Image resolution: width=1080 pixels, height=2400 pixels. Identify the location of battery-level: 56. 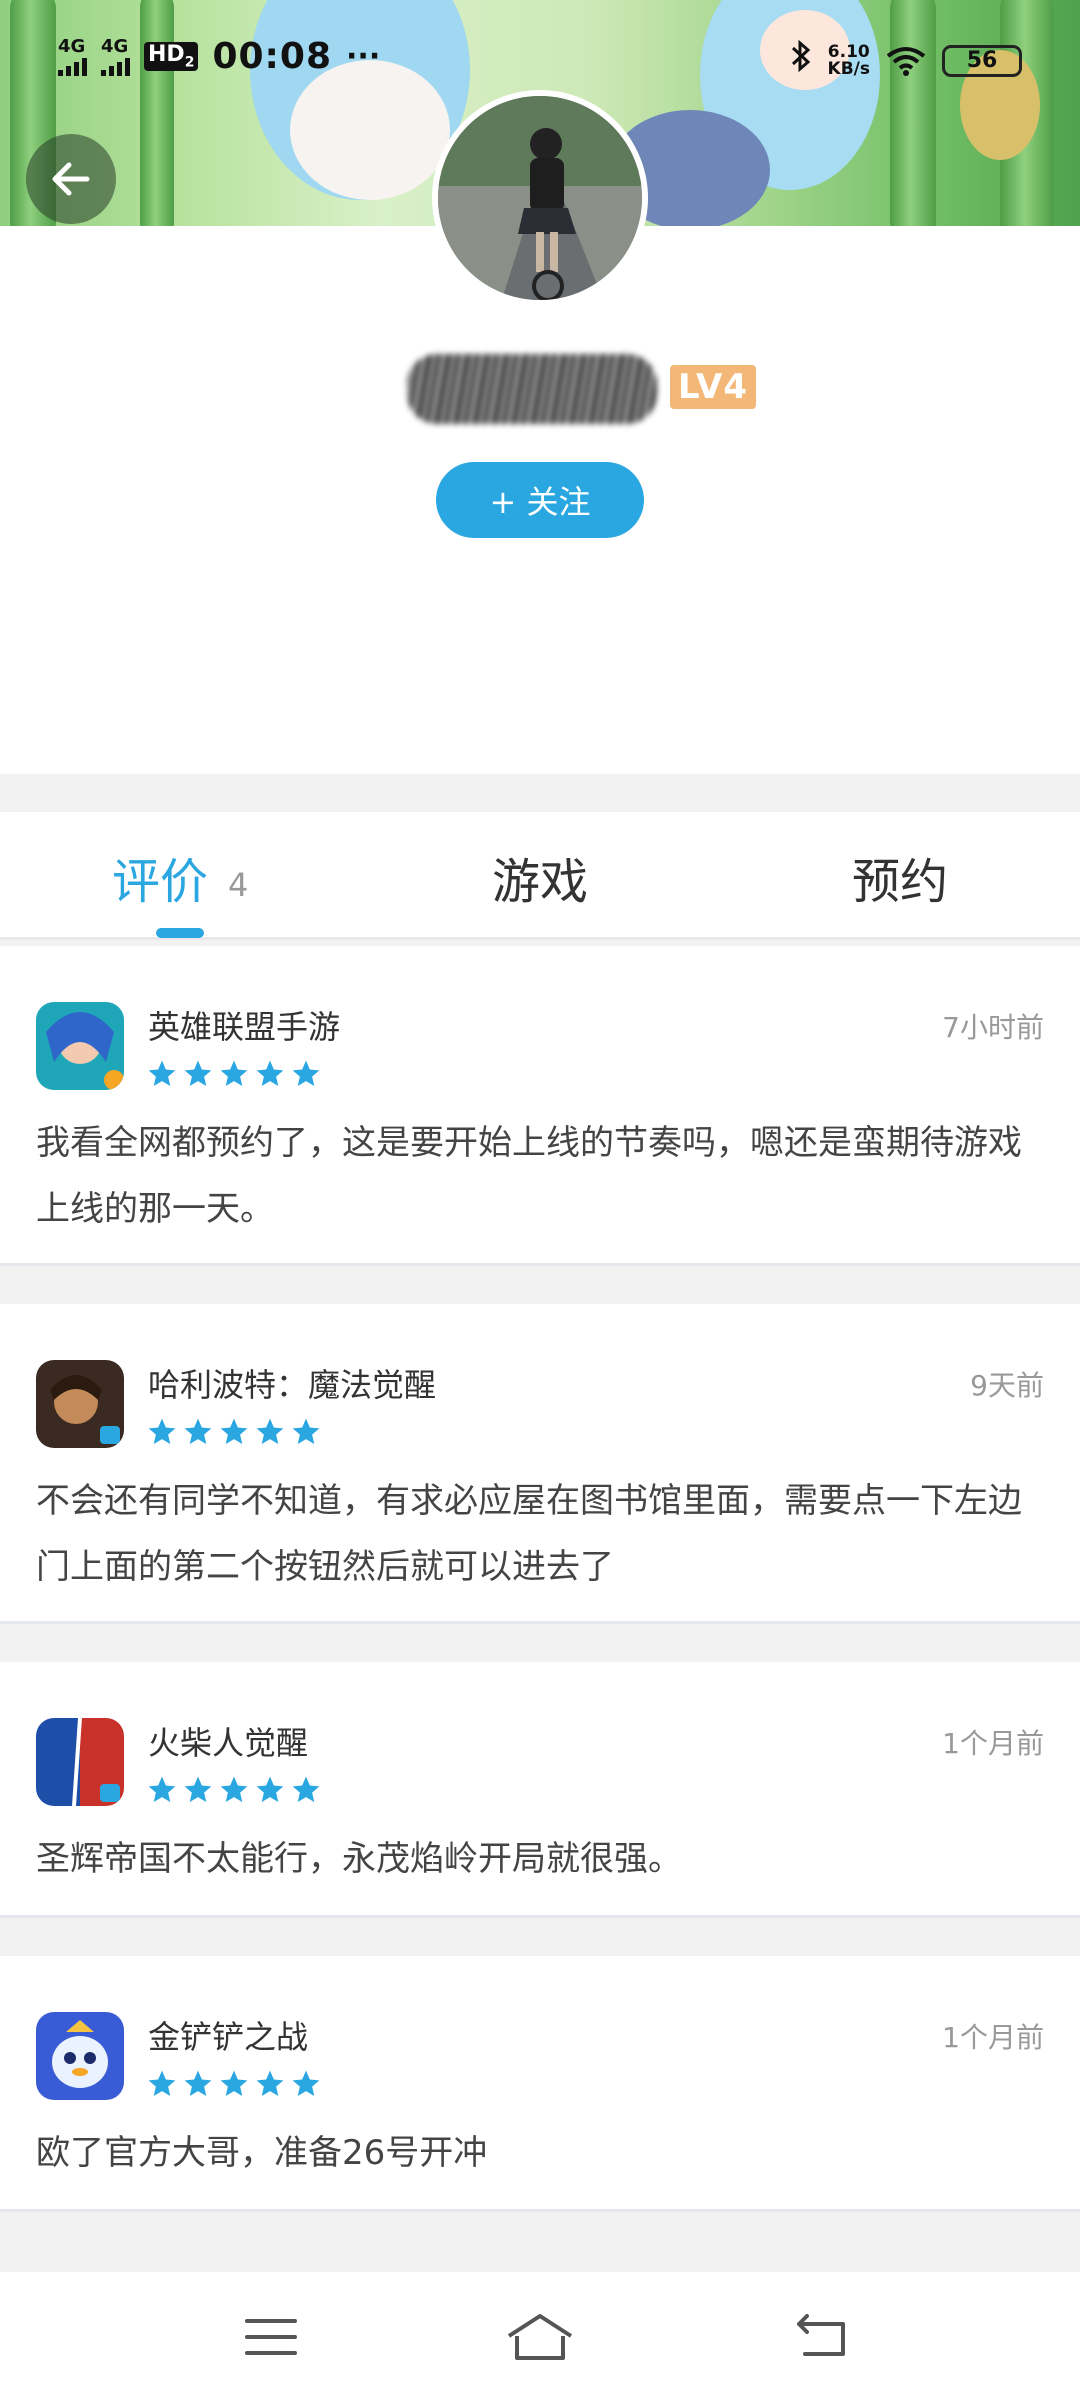
(982, 60).